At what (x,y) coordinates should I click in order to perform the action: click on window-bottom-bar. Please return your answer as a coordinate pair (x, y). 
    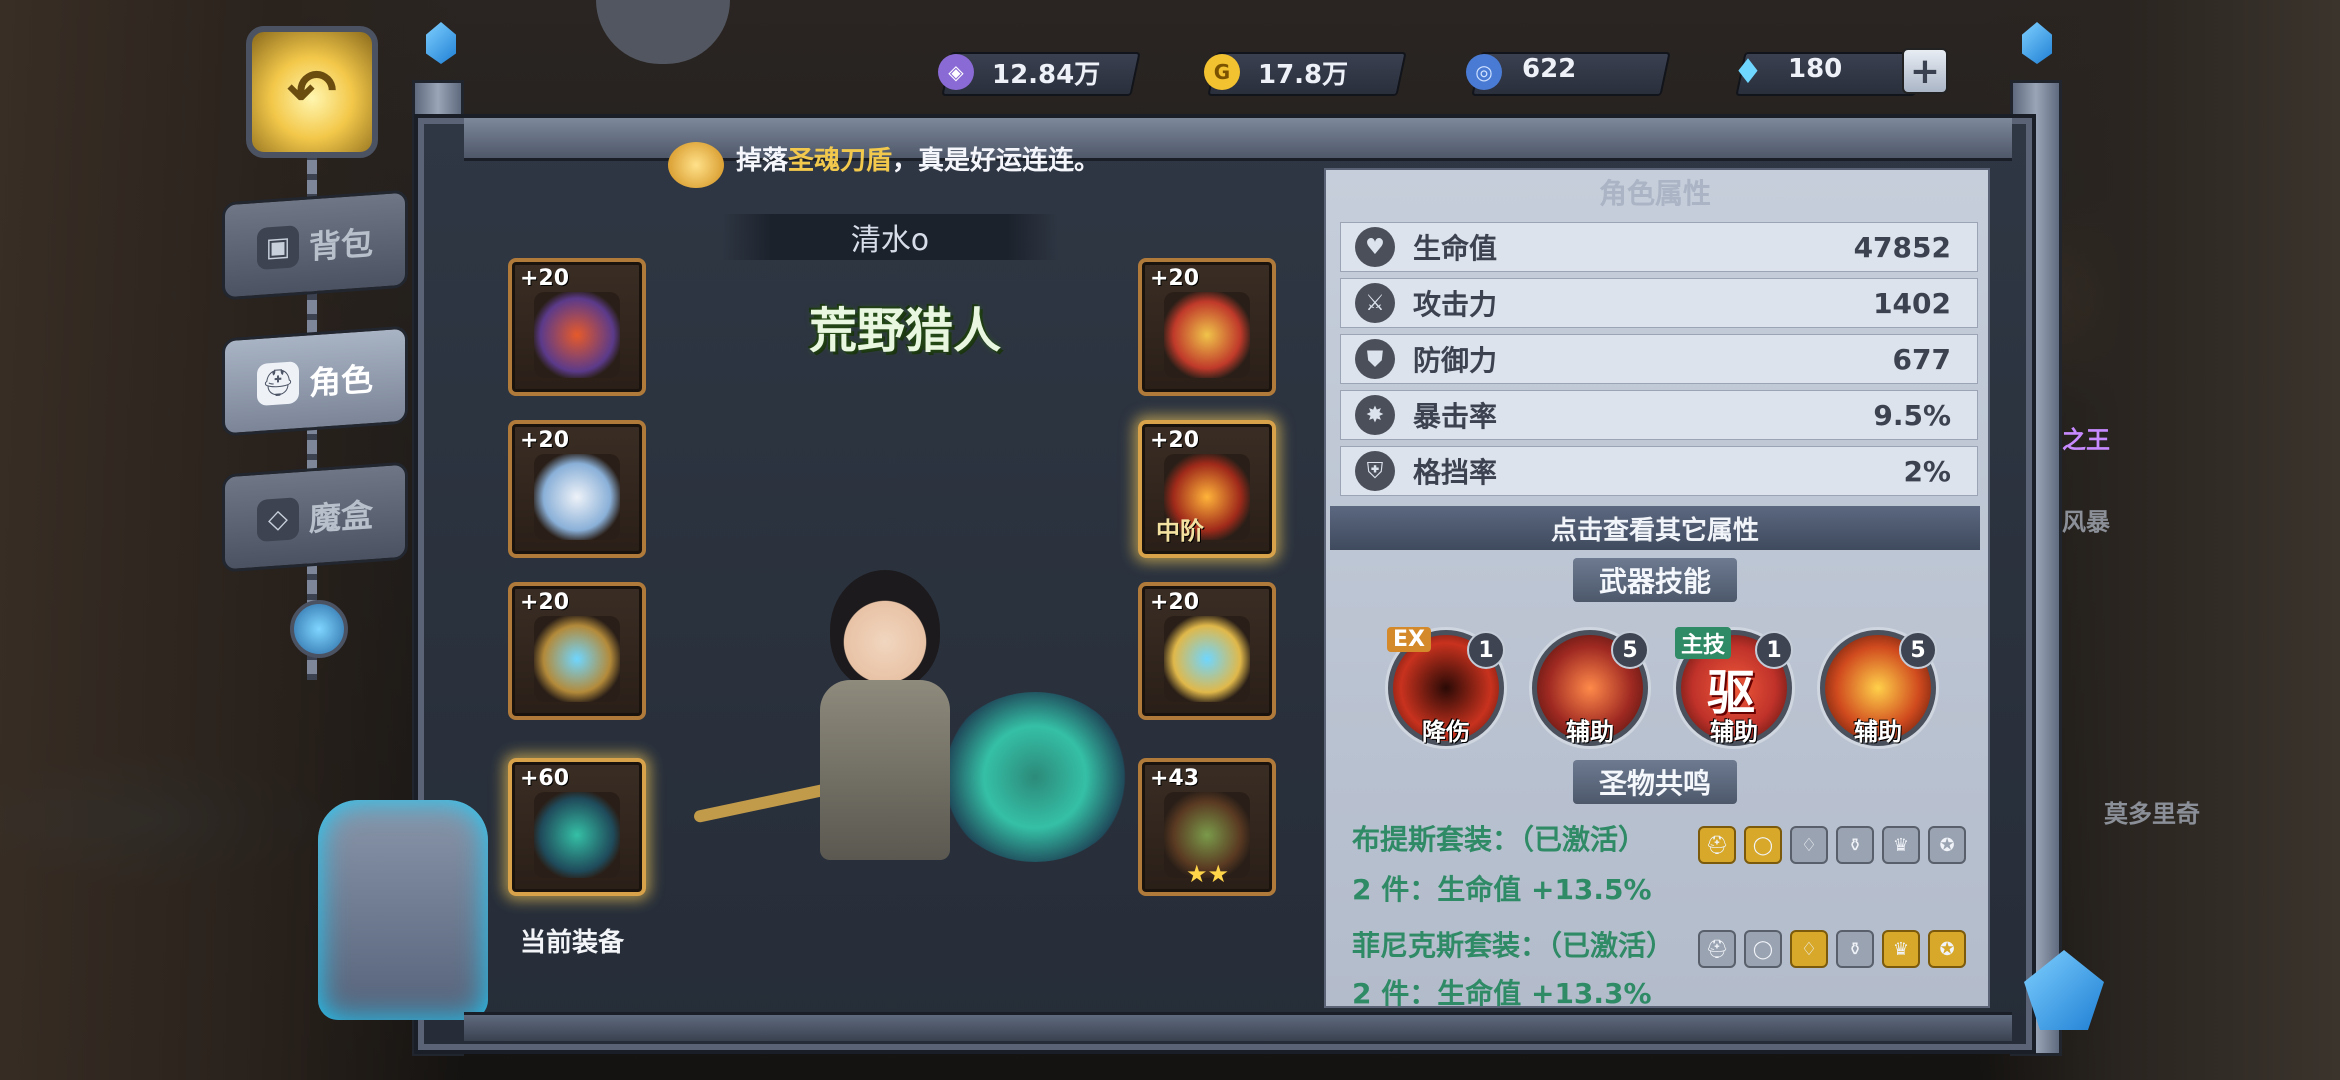
    Looking at the image, I should click on (1238, 1026).